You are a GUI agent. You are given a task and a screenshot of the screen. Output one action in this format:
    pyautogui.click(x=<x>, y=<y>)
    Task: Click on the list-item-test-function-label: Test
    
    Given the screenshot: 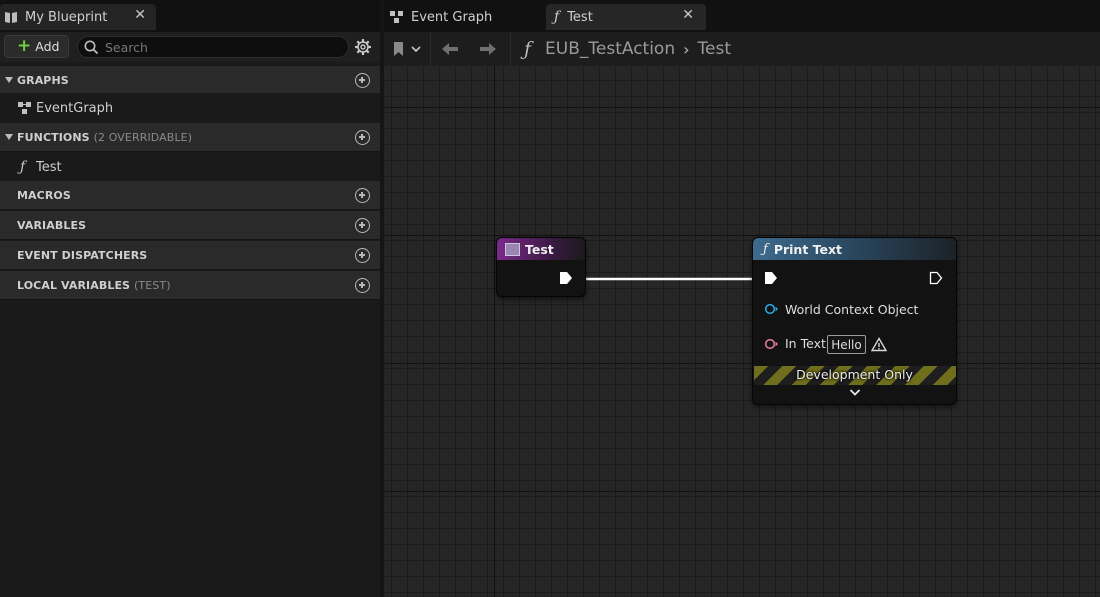 What is the action you would take?
    pyautogui.click(x=49, y=167)
    